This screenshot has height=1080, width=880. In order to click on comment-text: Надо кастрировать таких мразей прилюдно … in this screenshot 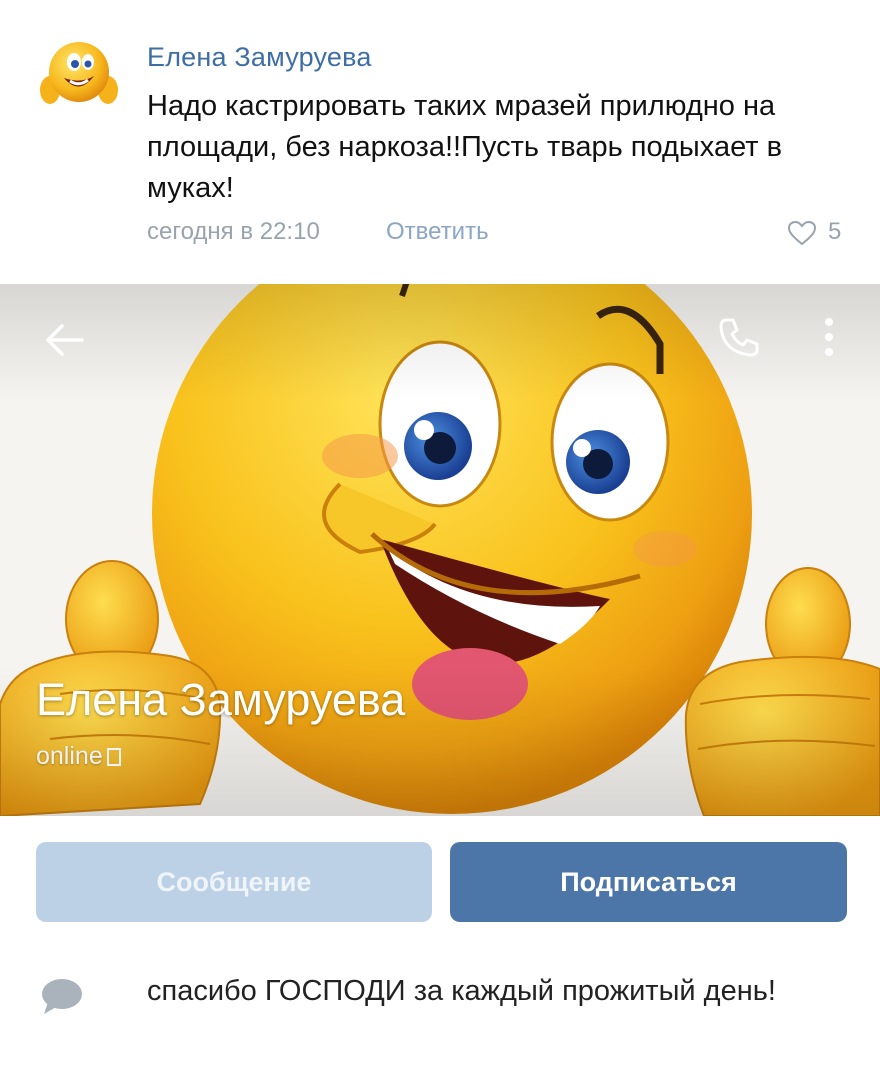, I will do `click(464, 147)`.